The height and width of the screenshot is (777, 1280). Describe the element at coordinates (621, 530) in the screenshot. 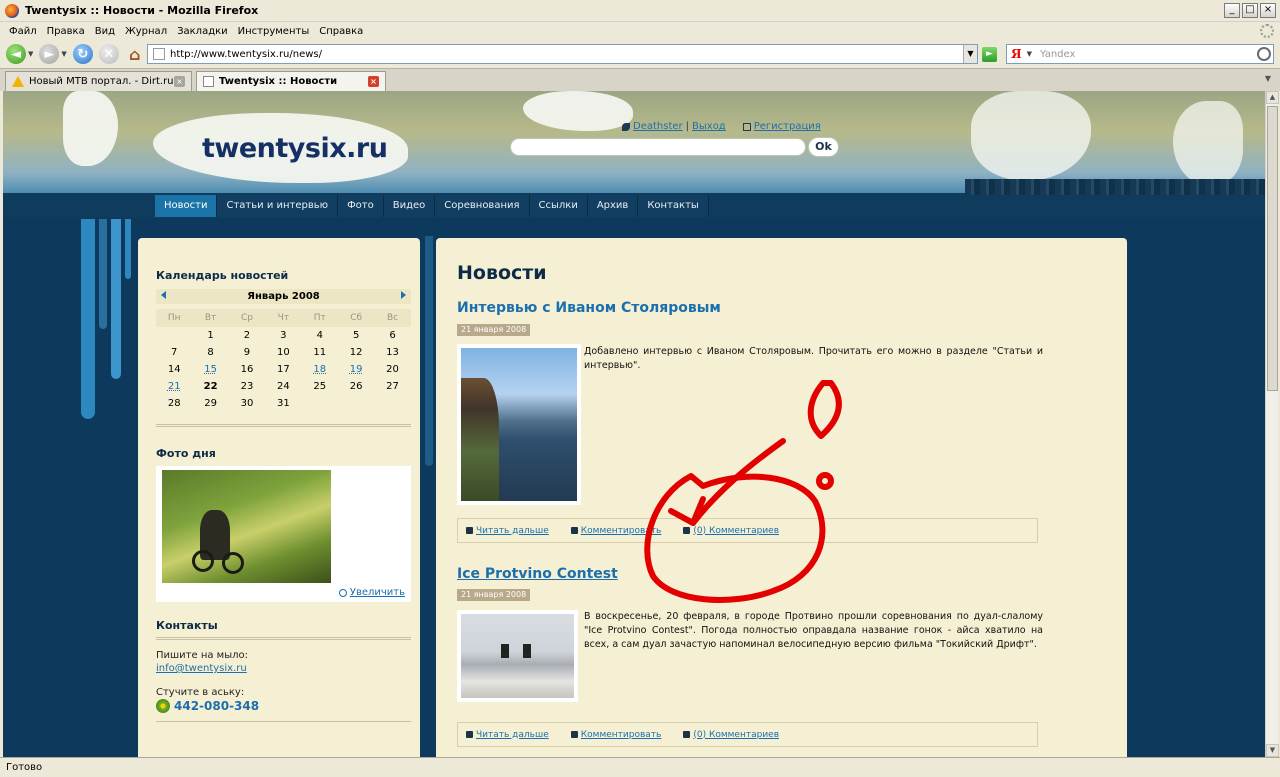

I see `comment-label: Комментировать` at that location.